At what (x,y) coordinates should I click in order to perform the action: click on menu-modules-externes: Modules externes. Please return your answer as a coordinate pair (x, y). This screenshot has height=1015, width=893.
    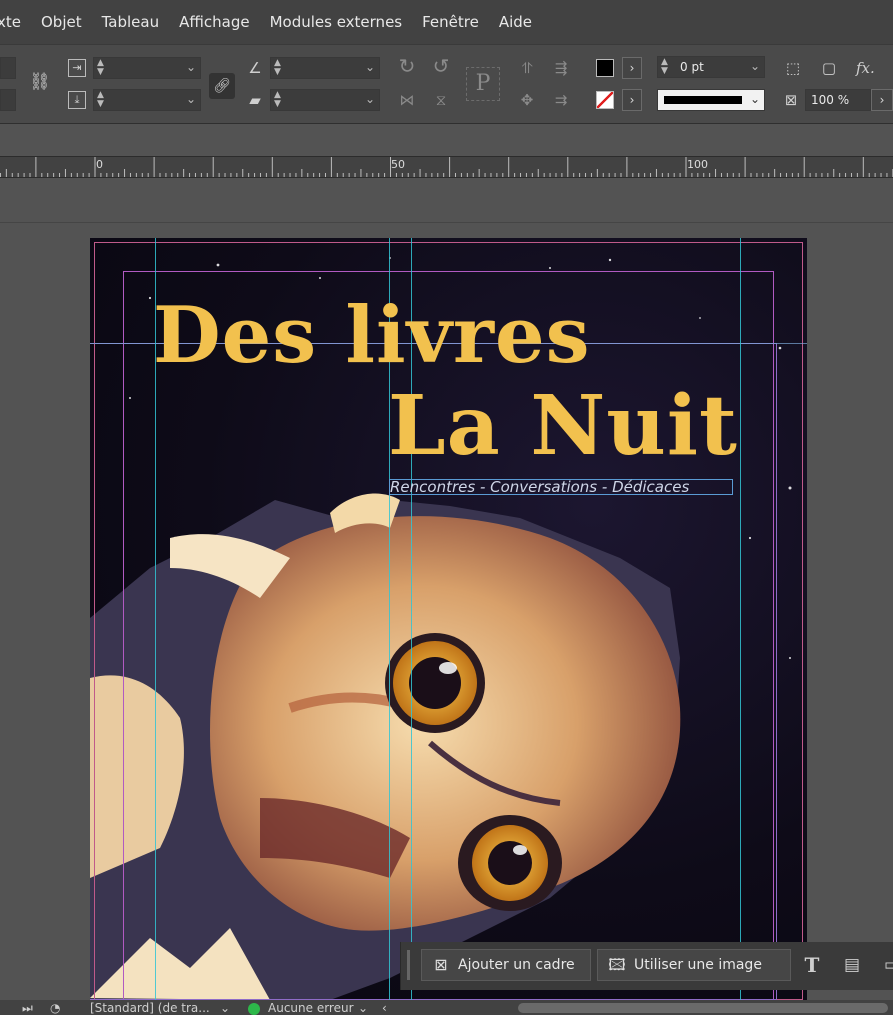
    Looking at the image, I should click on (336, 22).